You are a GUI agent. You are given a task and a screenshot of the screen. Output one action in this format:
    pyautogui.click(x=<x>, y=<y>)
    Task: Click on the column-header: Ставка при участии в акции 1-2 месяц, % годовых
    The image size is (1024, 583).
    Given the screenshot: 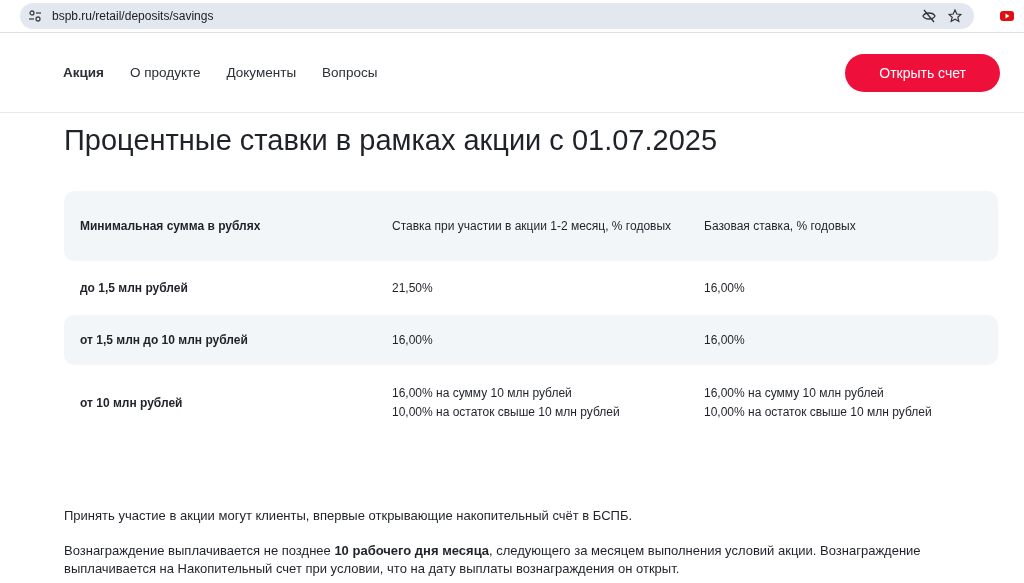 What is the action you would take?
    pyautogui.click(x=532, y=226)
    